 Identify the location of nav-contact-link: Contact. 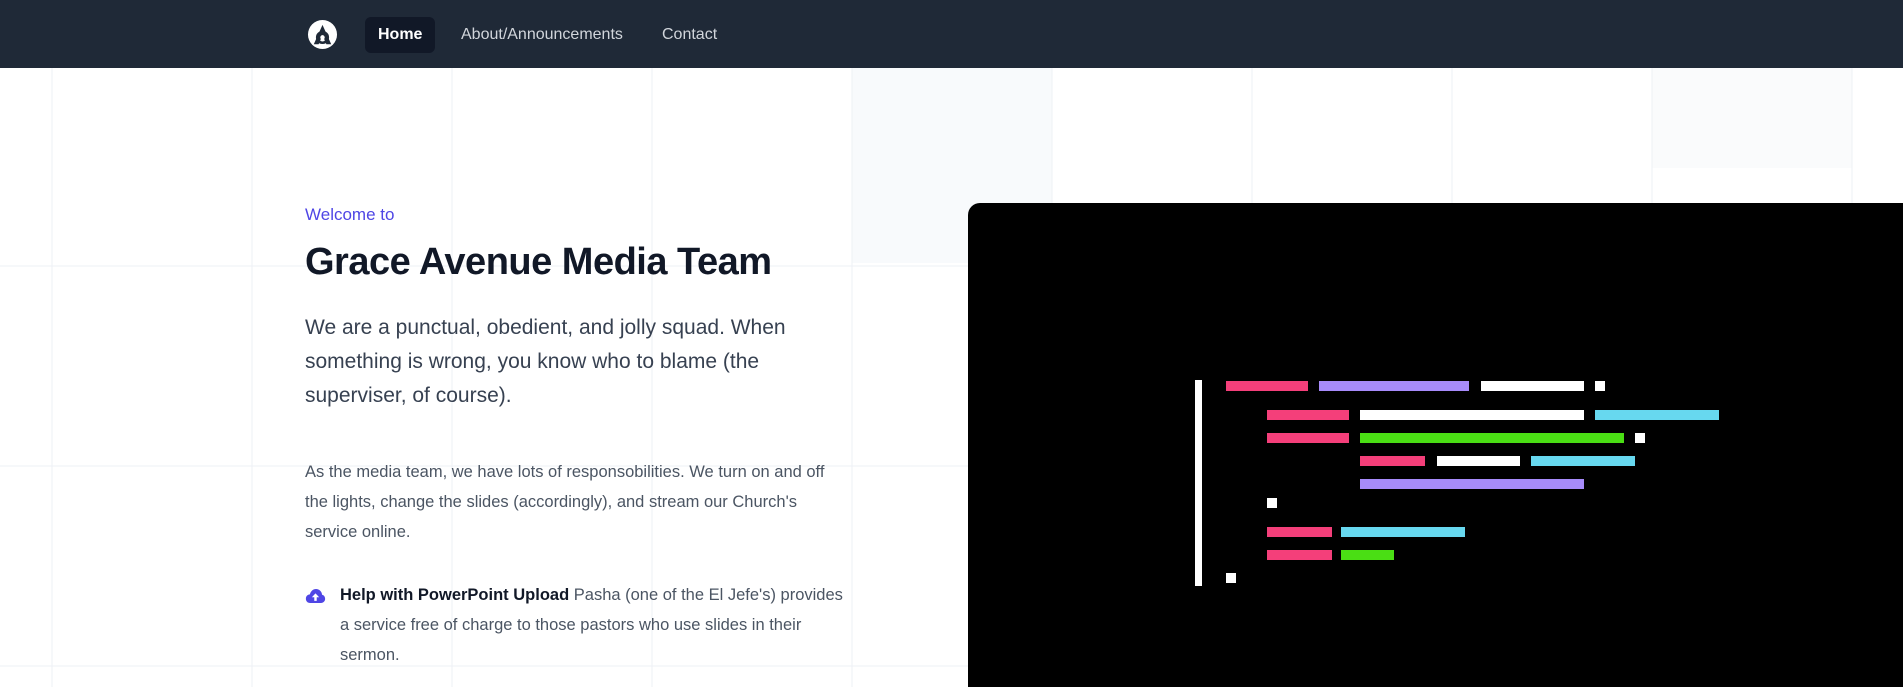
(689, 35).